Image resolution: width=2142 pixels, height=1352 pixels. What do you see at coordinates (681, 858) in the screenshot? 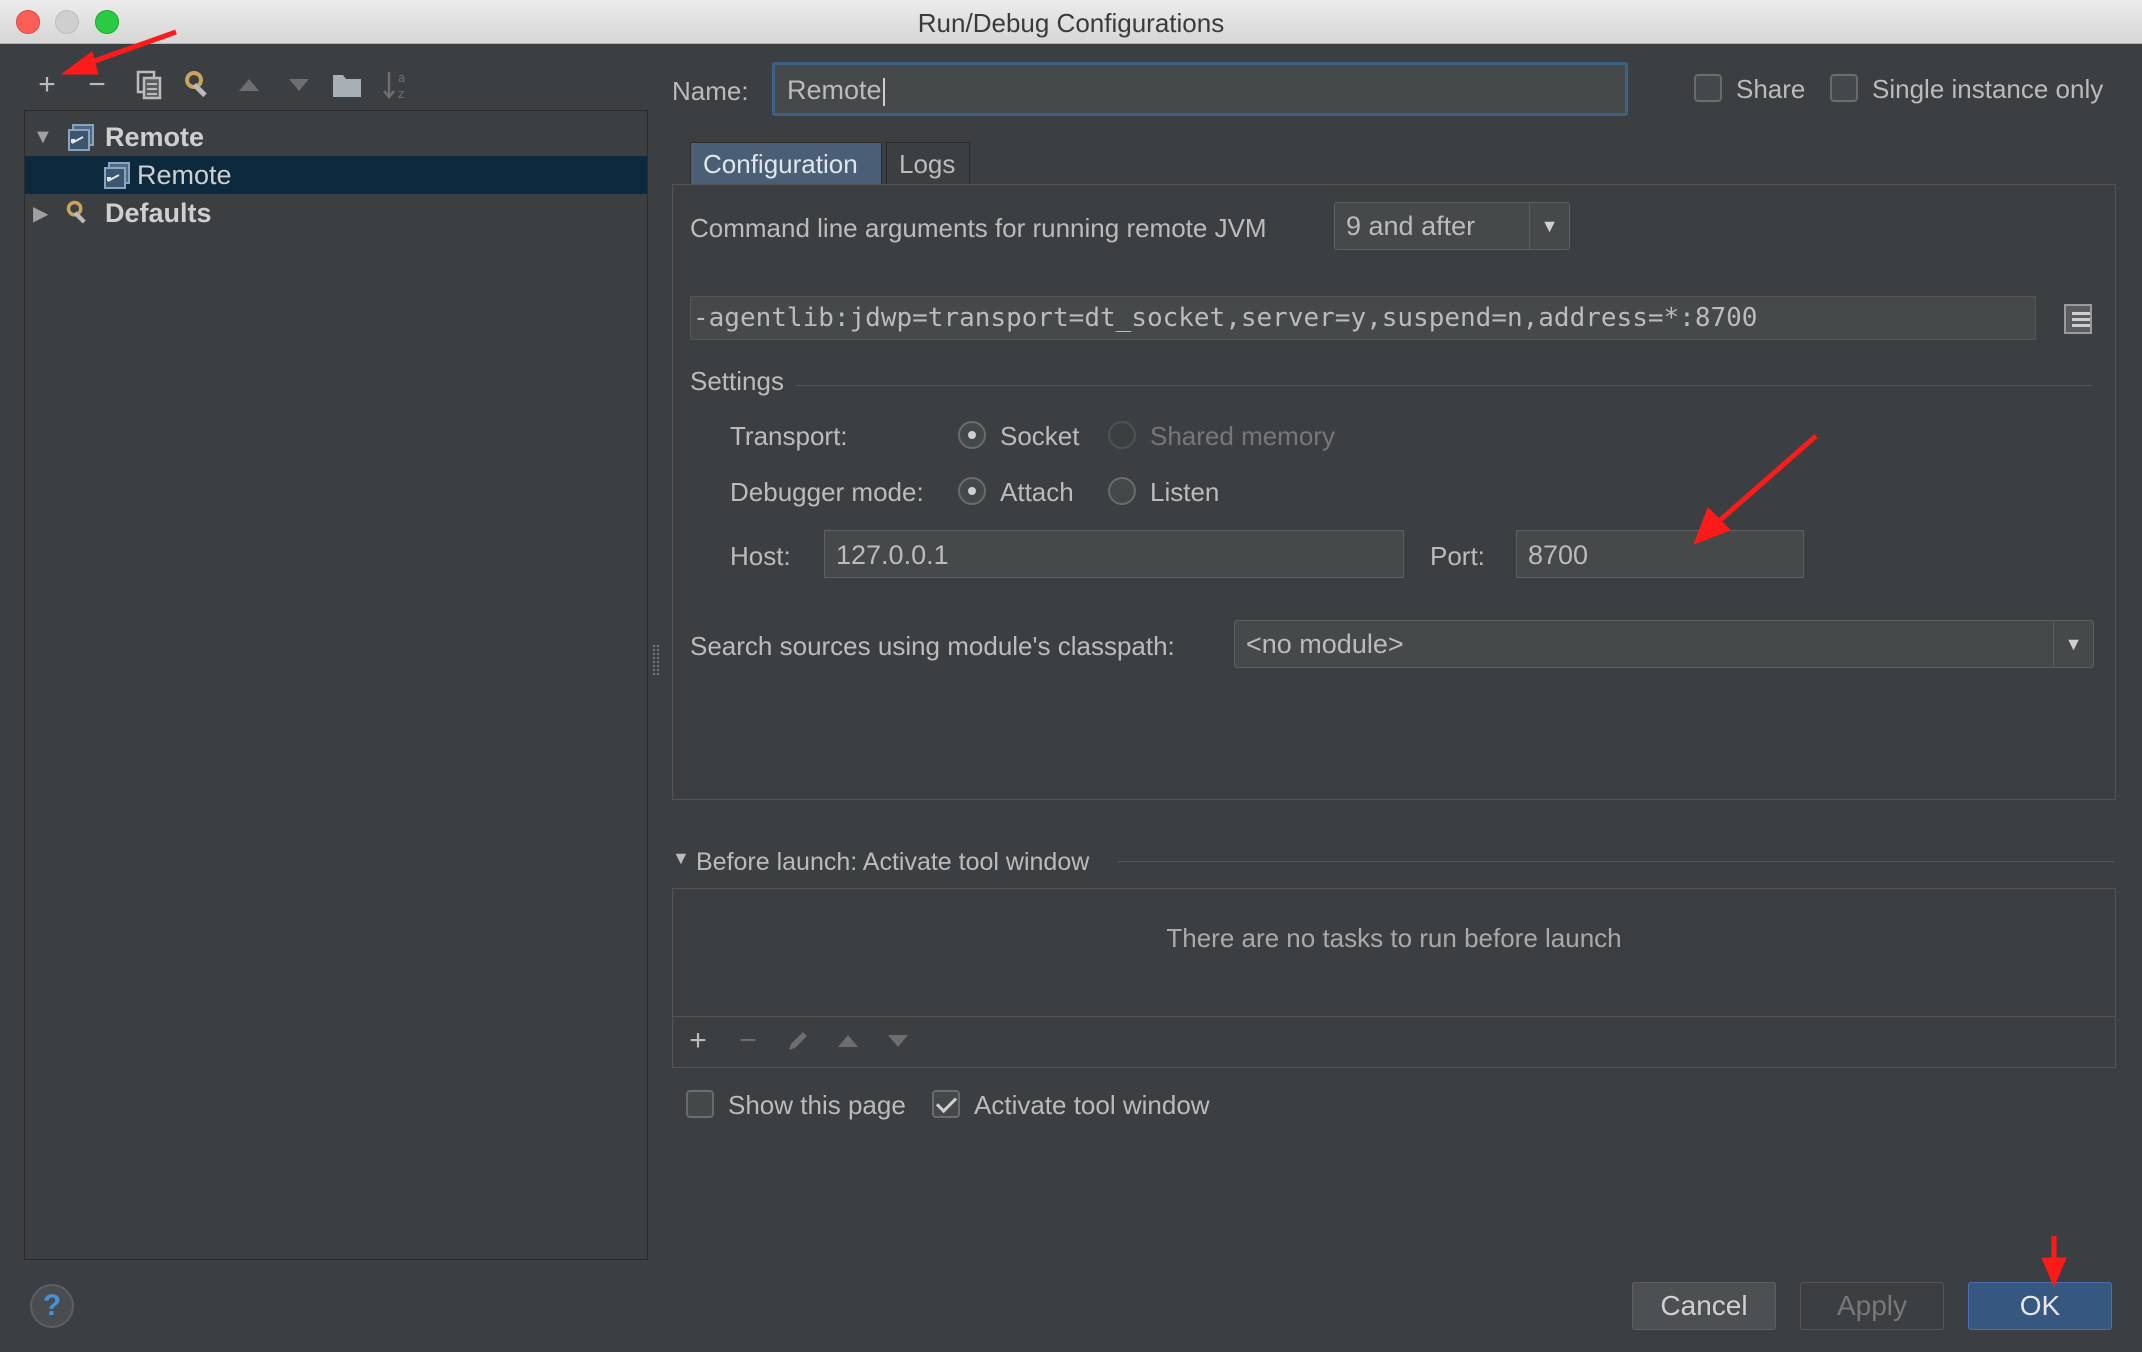
I see `before-launch-collapse-icon: ▼` at bounding box center [681, 858].